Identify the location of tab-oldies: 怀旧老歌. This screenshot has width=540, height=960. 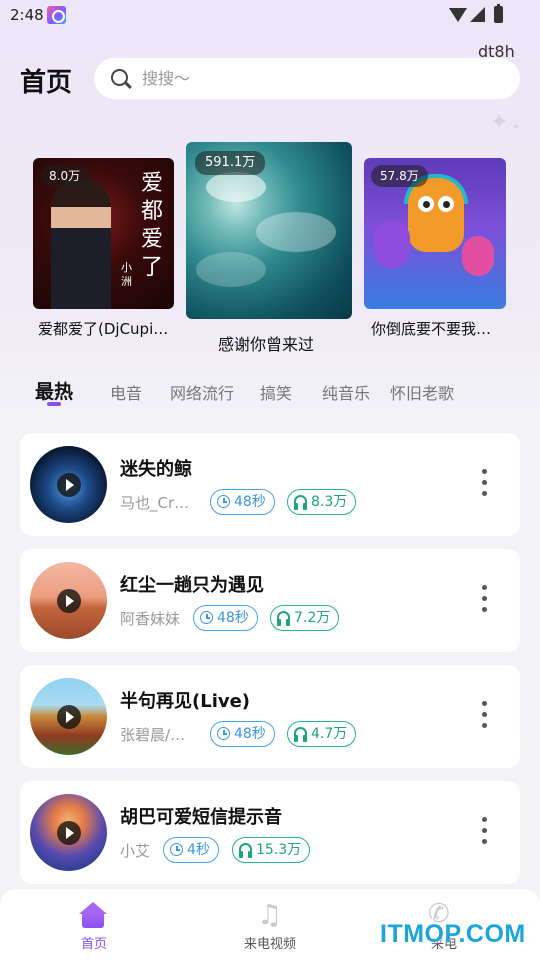
(422, 392).